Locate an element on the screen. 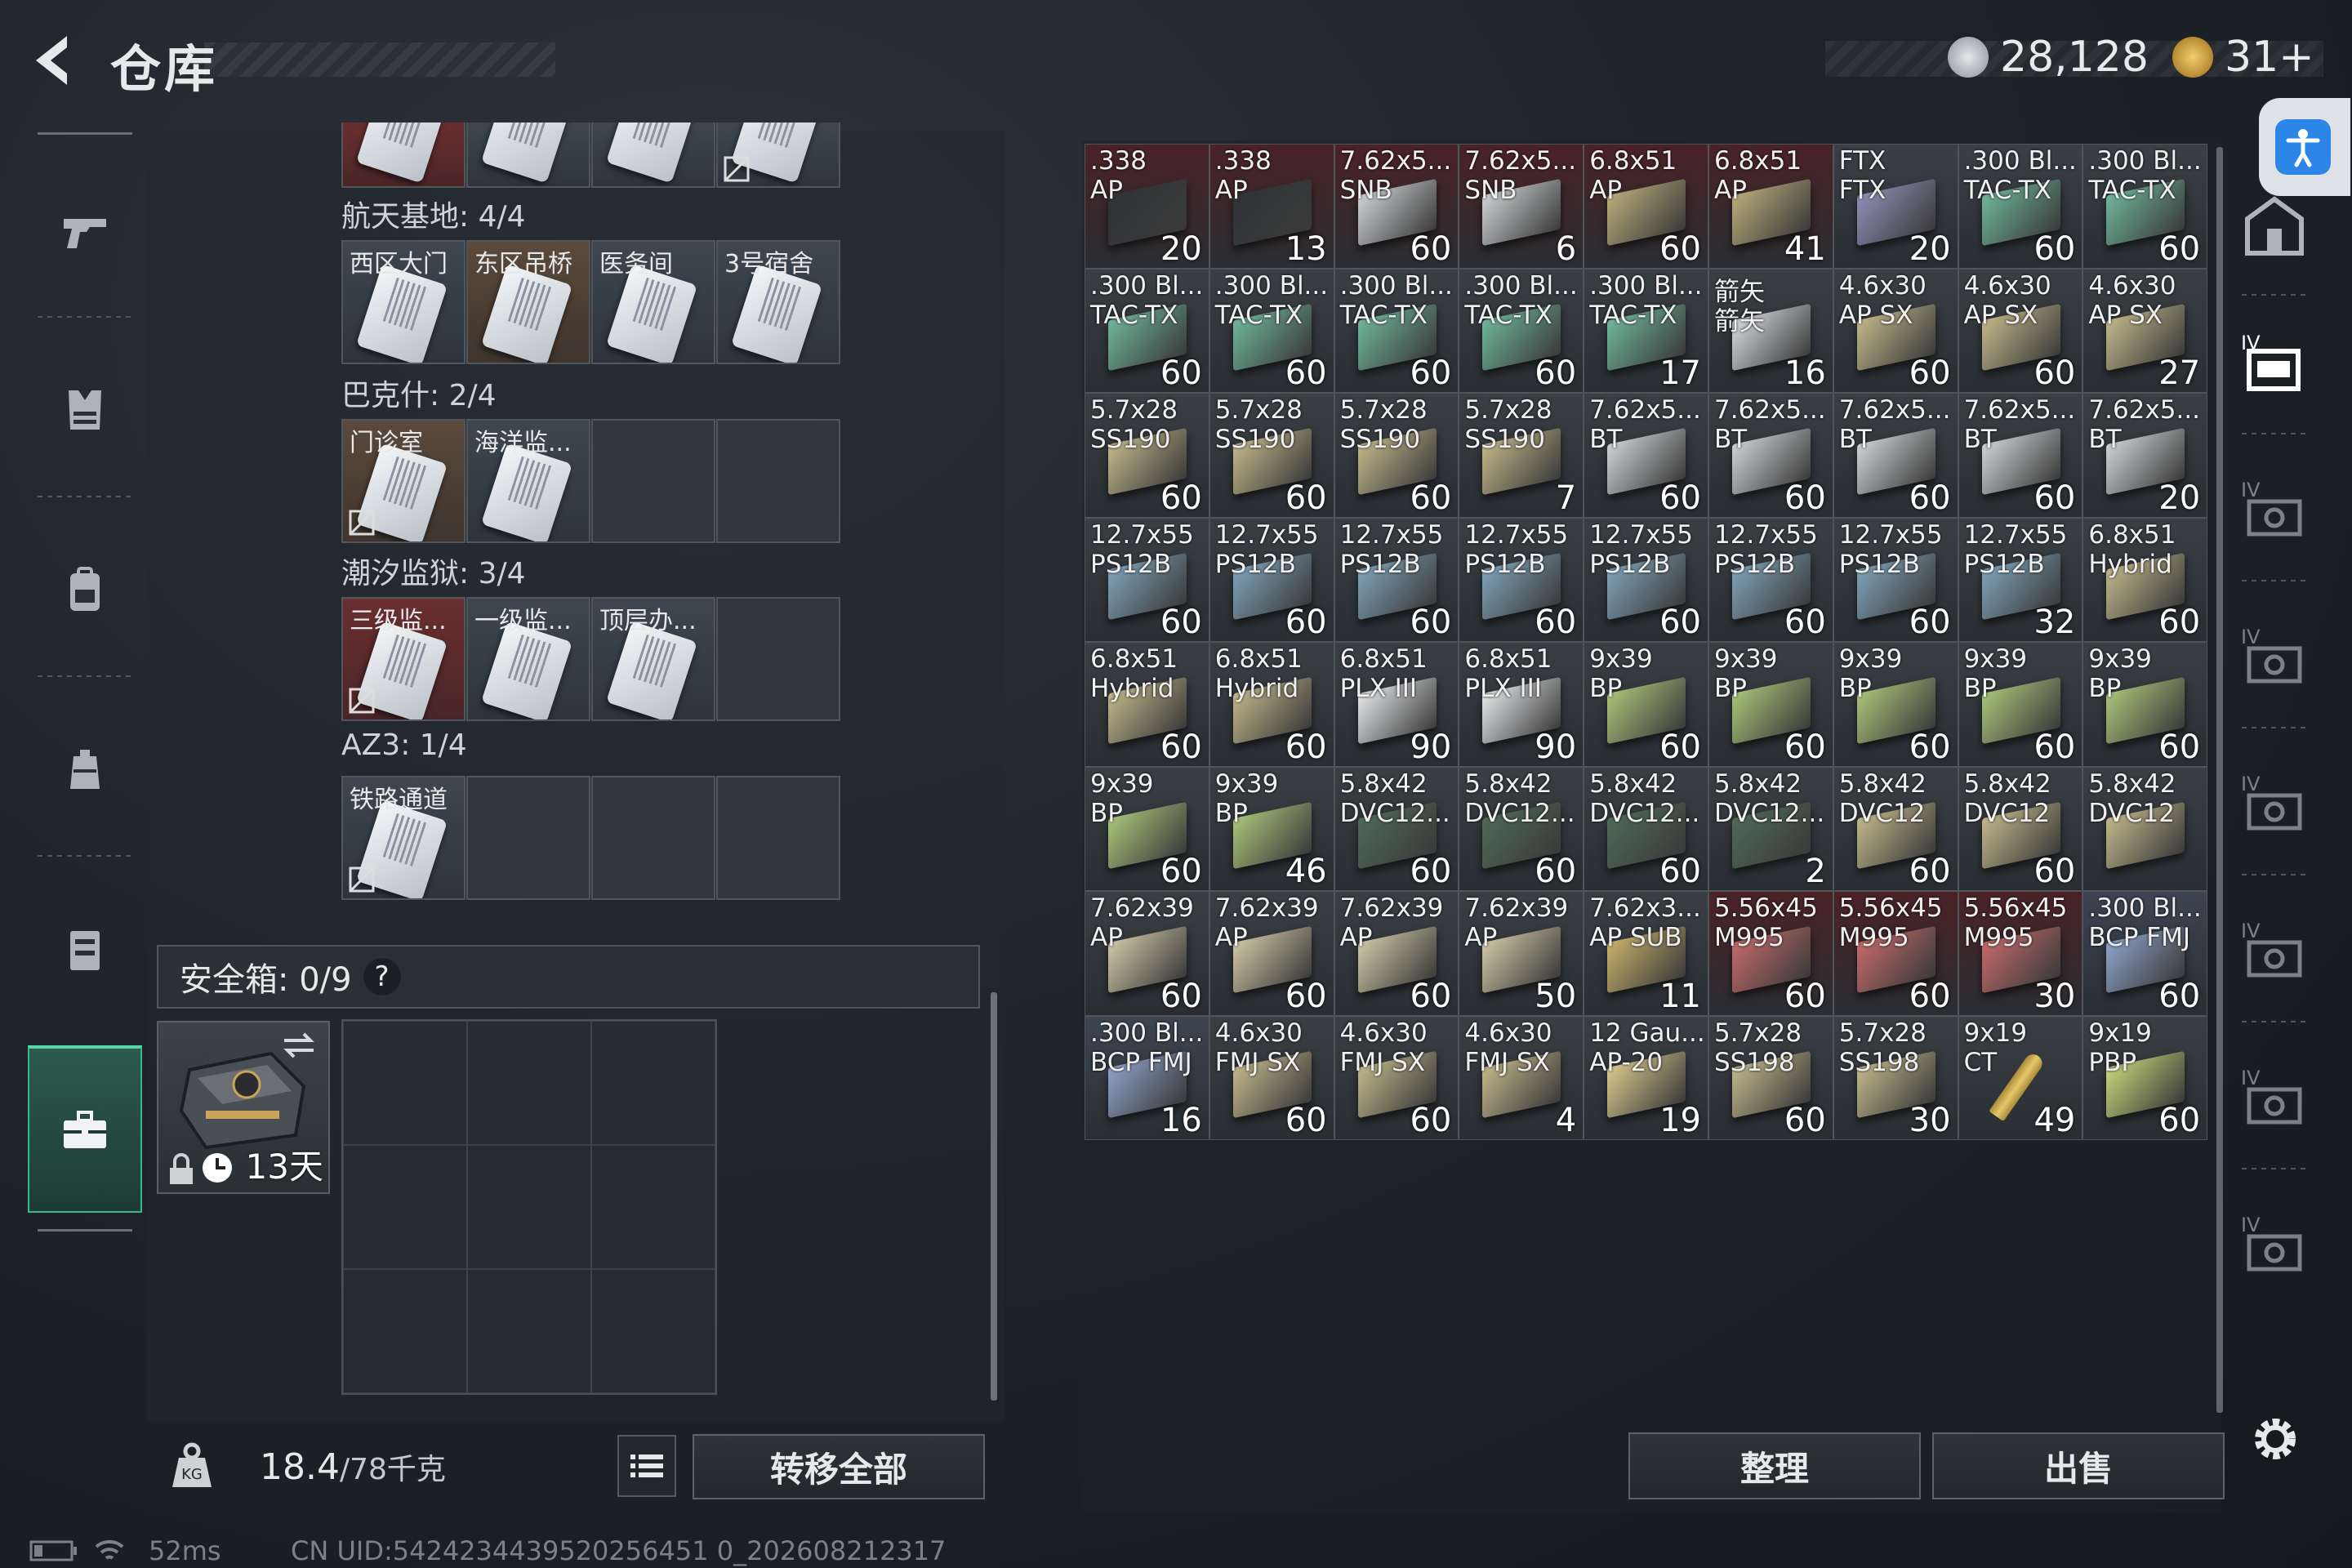 The image size is (2352, 1568). swap-icon is located at coordinates (299, 1045).